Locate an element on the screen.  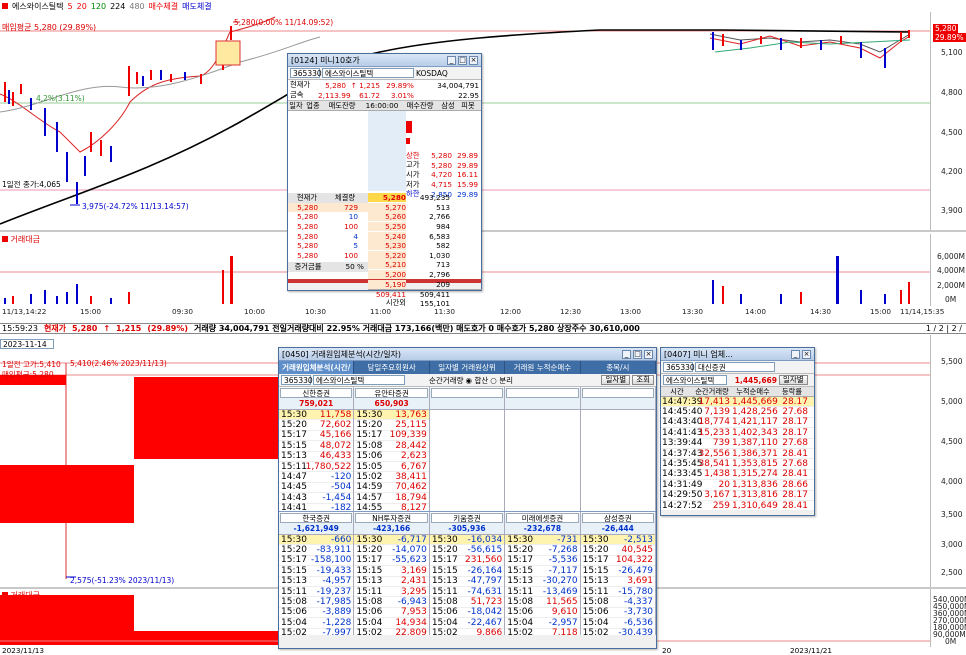
daishin-daily-button: 일자별 is located at coordinates (793, 380).